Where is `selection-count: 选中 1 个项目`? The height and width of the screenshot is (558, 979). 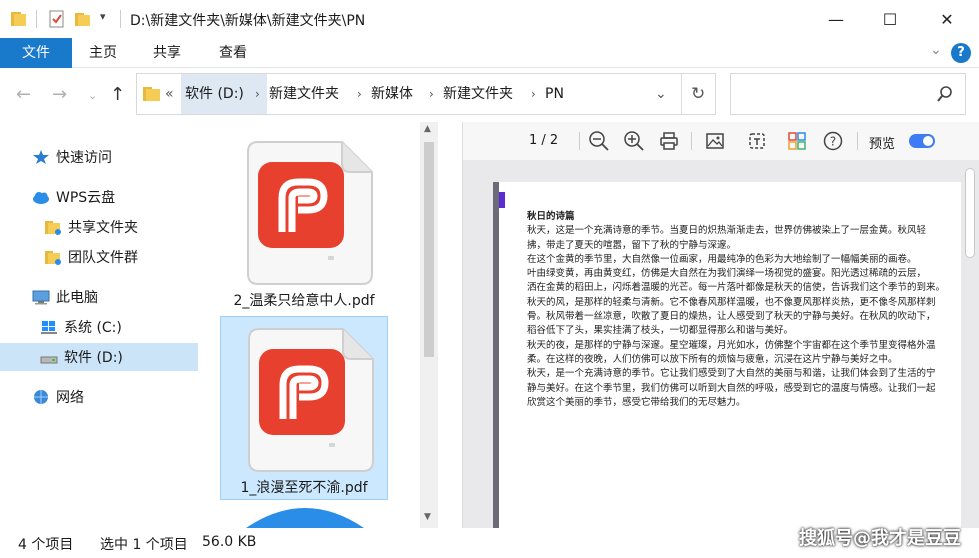
selection-count: 选中 1 个项目 is located at coordinates (144, 545).